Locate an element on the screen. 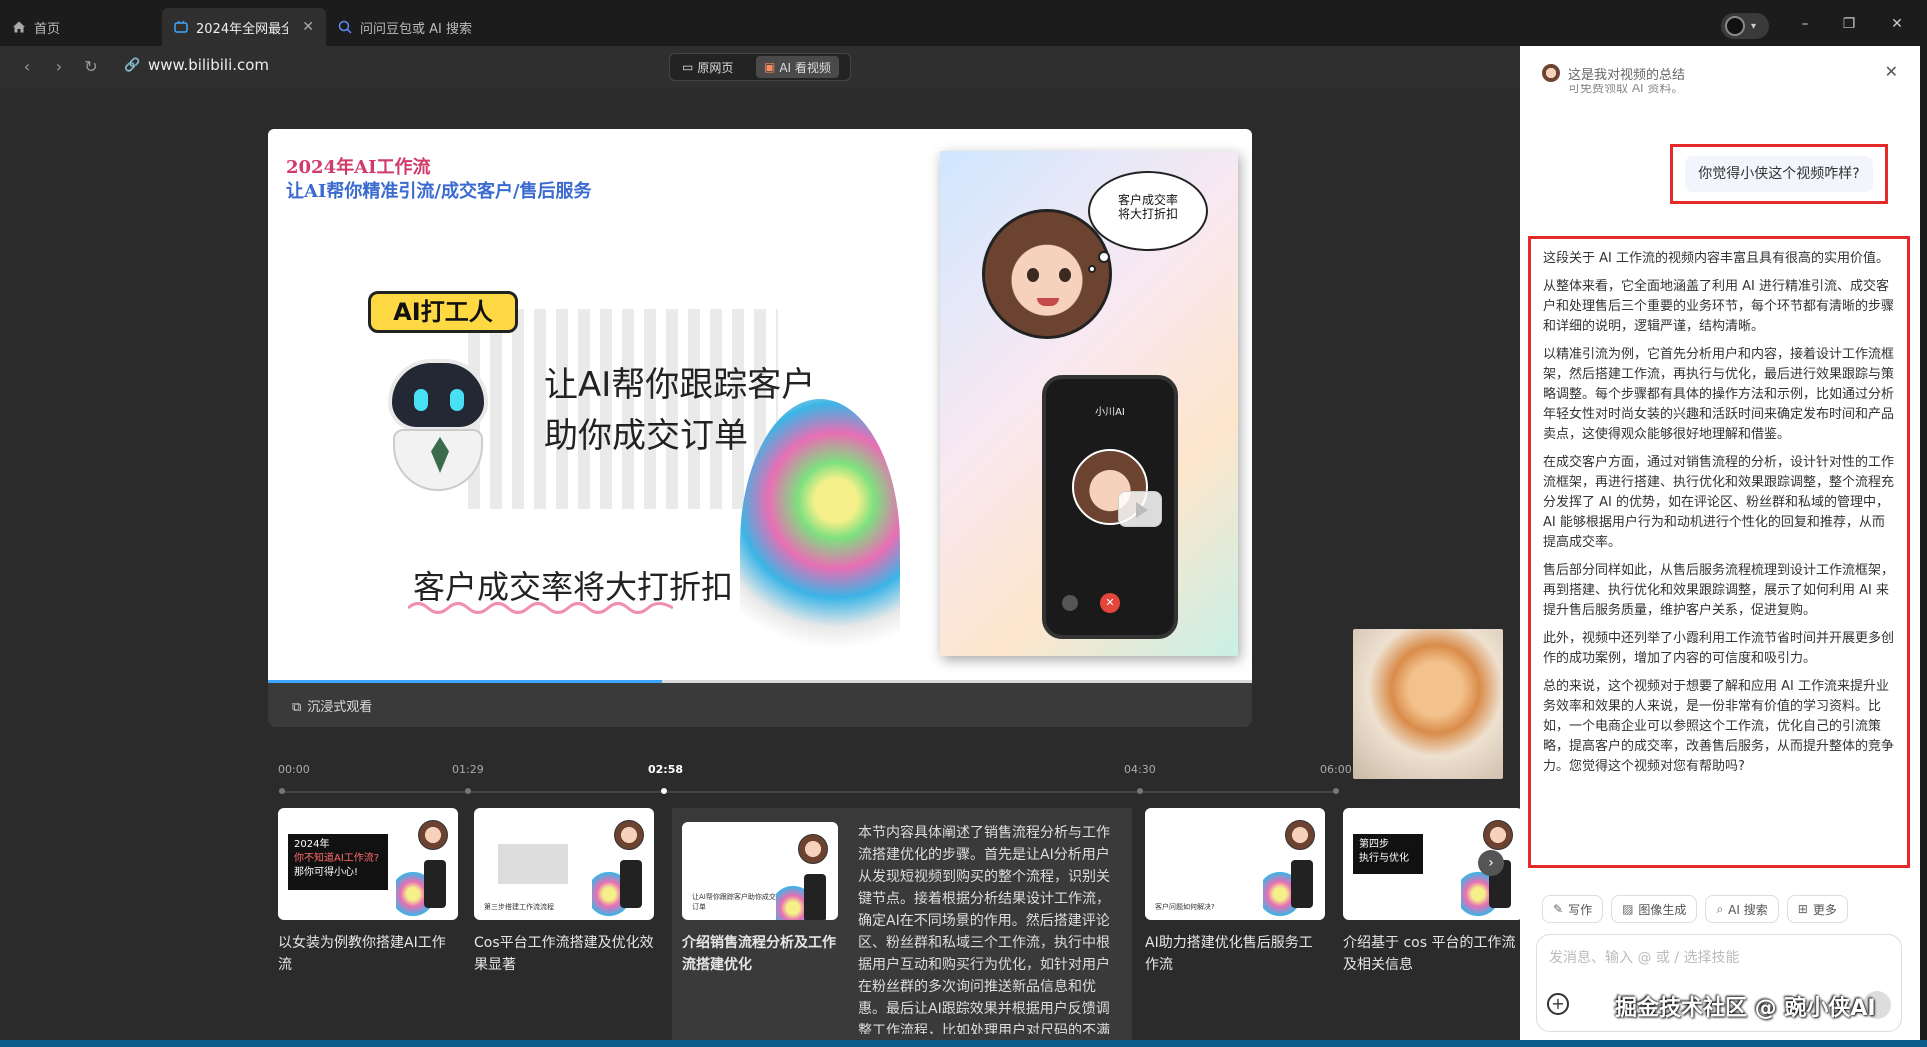  chapter-title: 介绍基于 cos 平台的工作流及相关信息 is located at coordinates (1429, 954).